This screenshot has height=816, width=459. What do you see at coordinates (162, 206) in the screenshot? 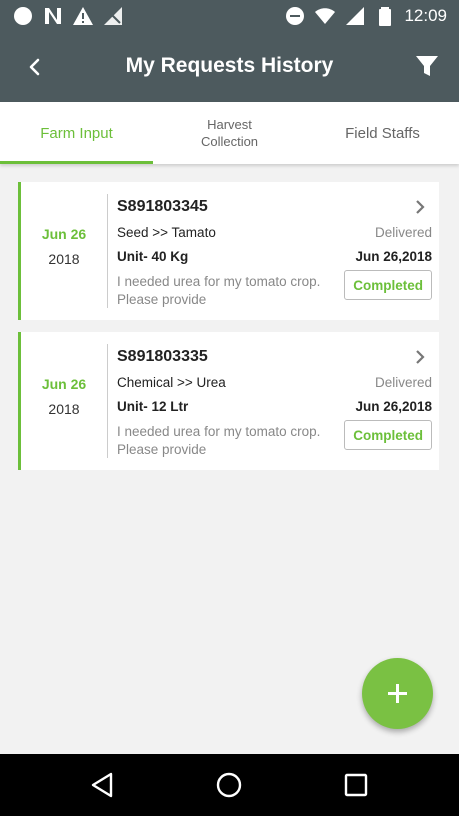
I see `request-id: S891803345` at bounding box center [162, 206].